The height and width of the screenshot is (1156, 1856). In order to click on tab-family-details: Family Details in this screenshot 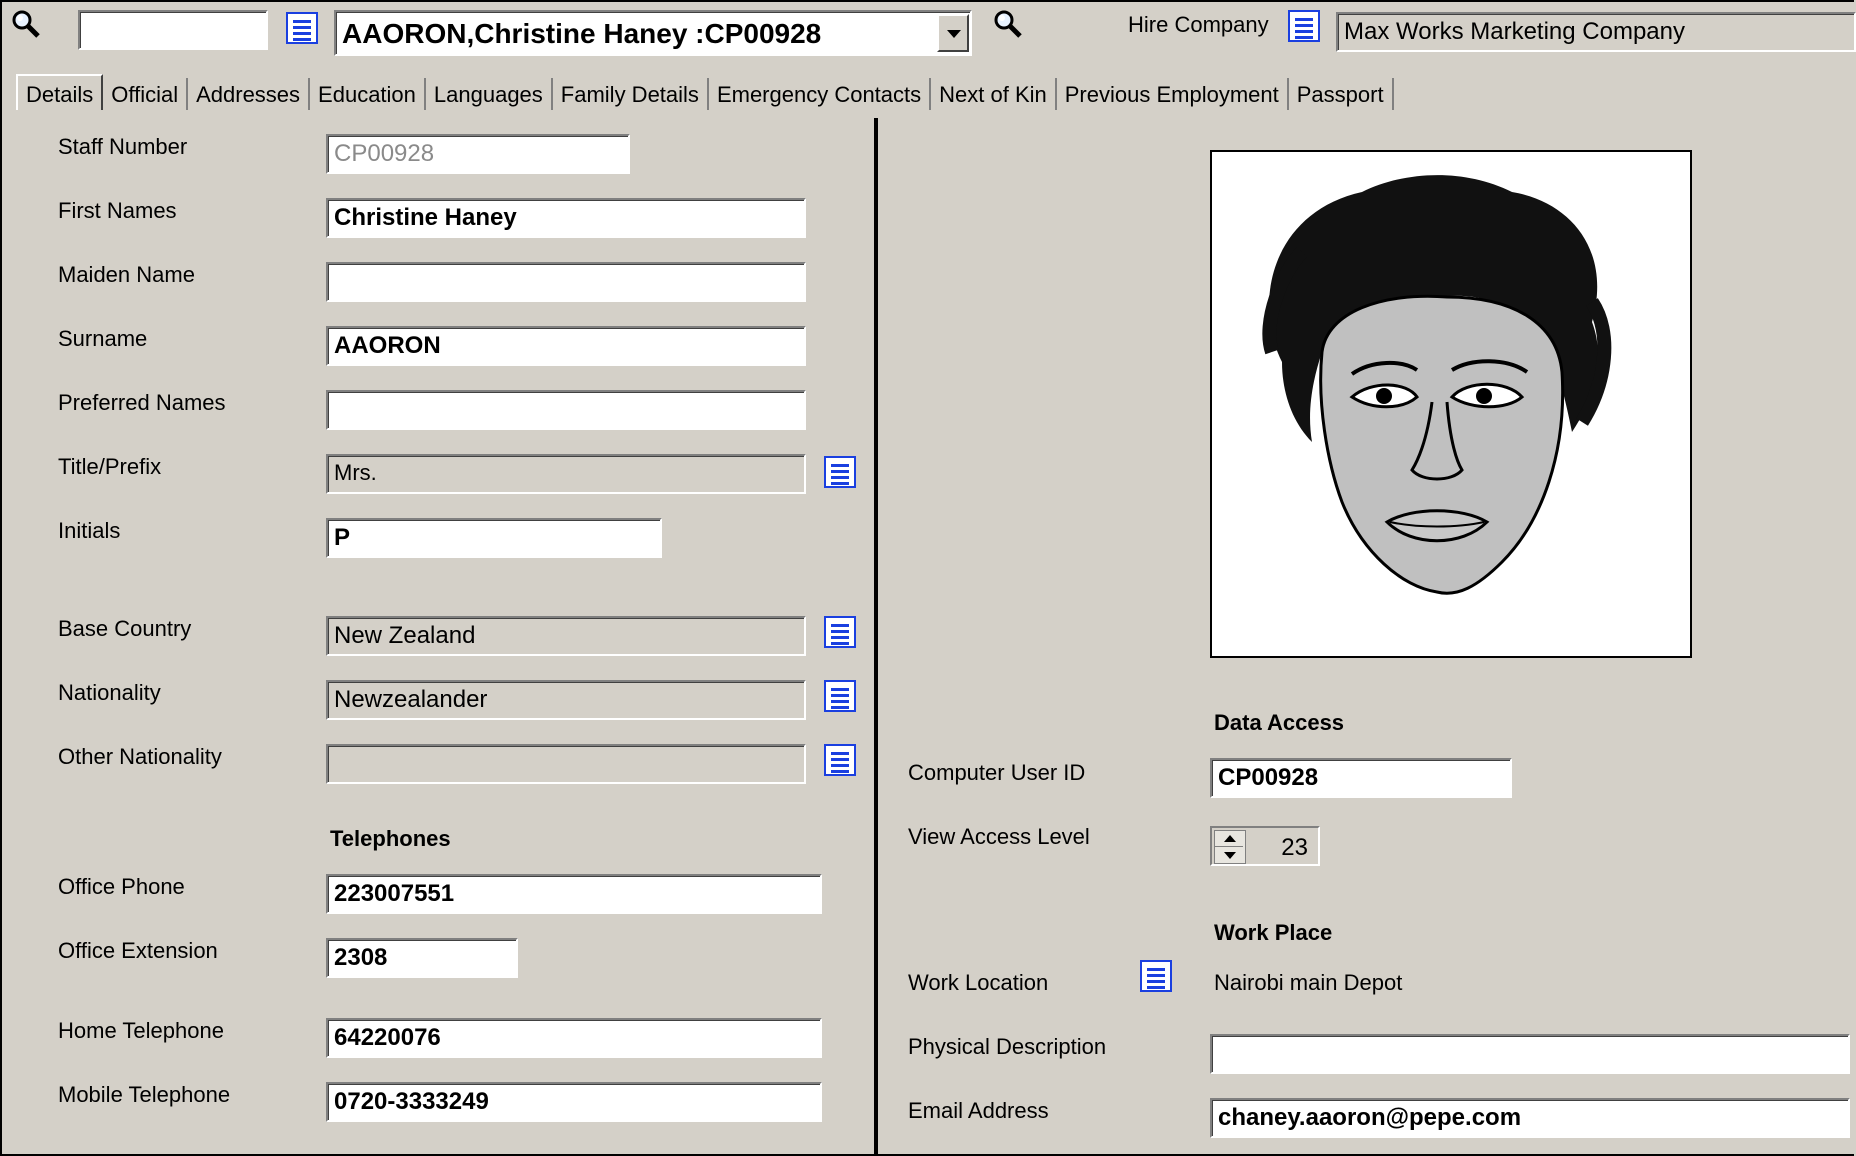, I will do `click(631, 94)`.